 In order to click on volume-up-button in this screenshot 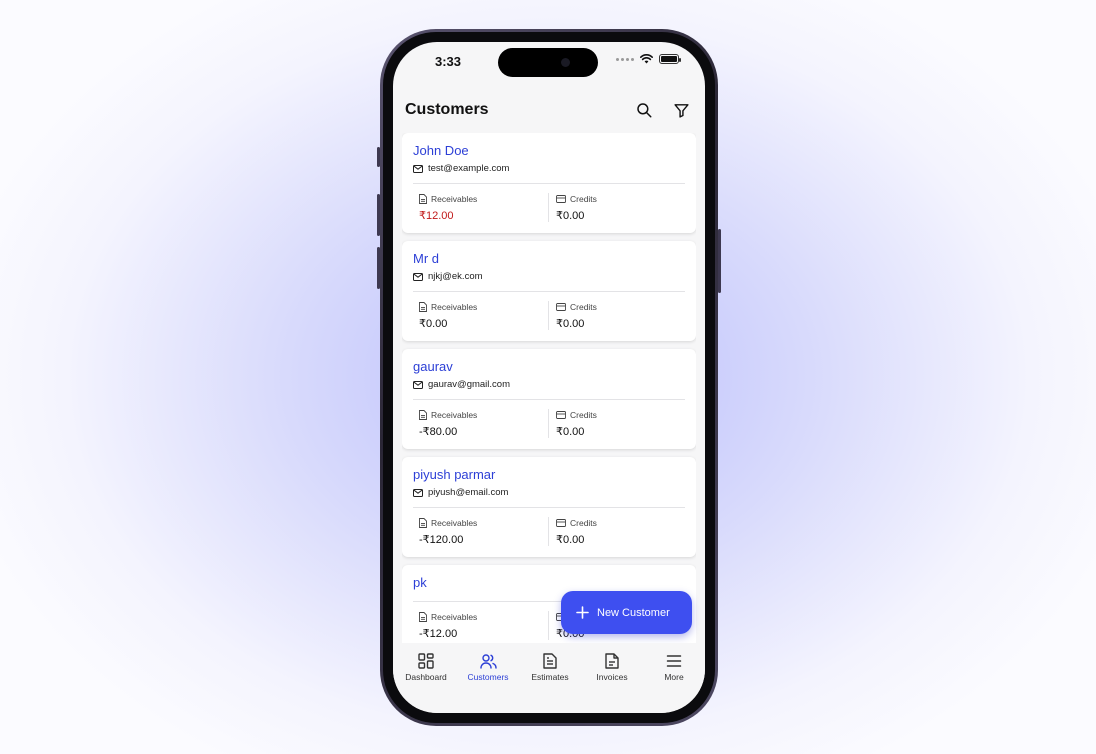, I will do `click(378, 215)`.